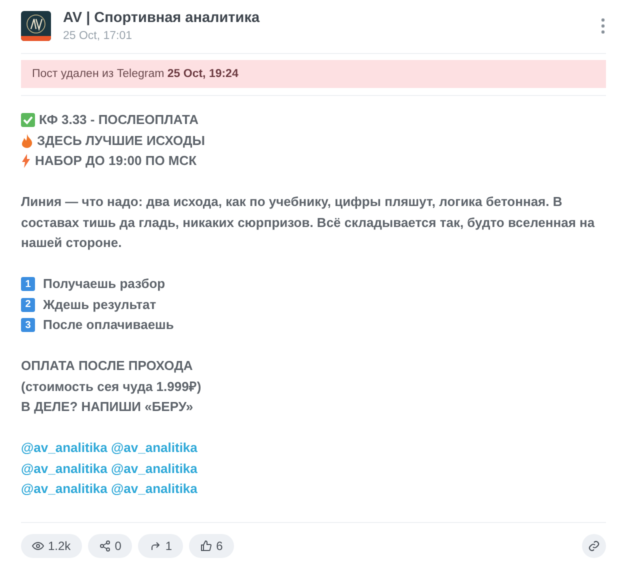 The height and width of the screenshot is (570, 624). I want to click on post-time: 25 Oct, 17:01, so click(98, 36).